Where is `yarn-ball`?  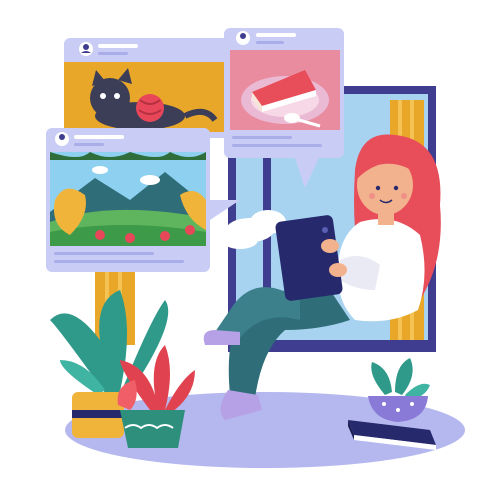 yarn-ball is located at coordinates (150, 108).